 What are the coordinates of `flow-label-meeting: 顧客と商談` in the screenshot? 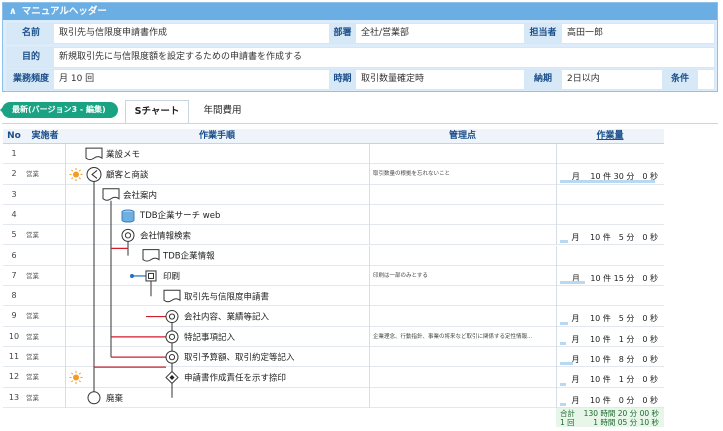 It's located at (127, 174).